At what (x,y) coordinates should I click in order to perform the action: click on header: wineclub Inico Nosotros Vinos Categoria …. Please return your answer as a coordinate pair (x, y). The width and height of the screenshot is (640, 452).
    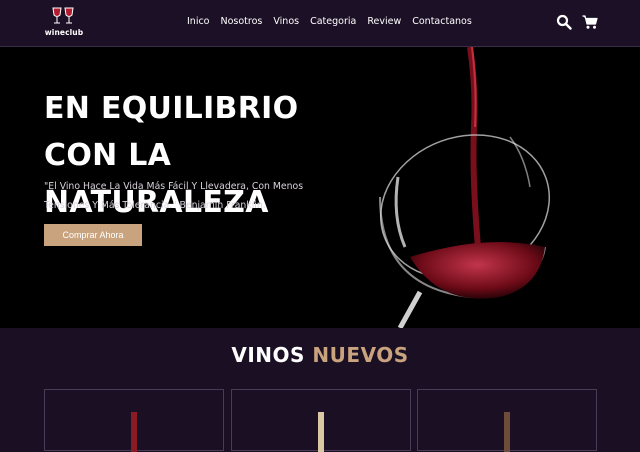
    Looking at the image, I should click on (320, 23).